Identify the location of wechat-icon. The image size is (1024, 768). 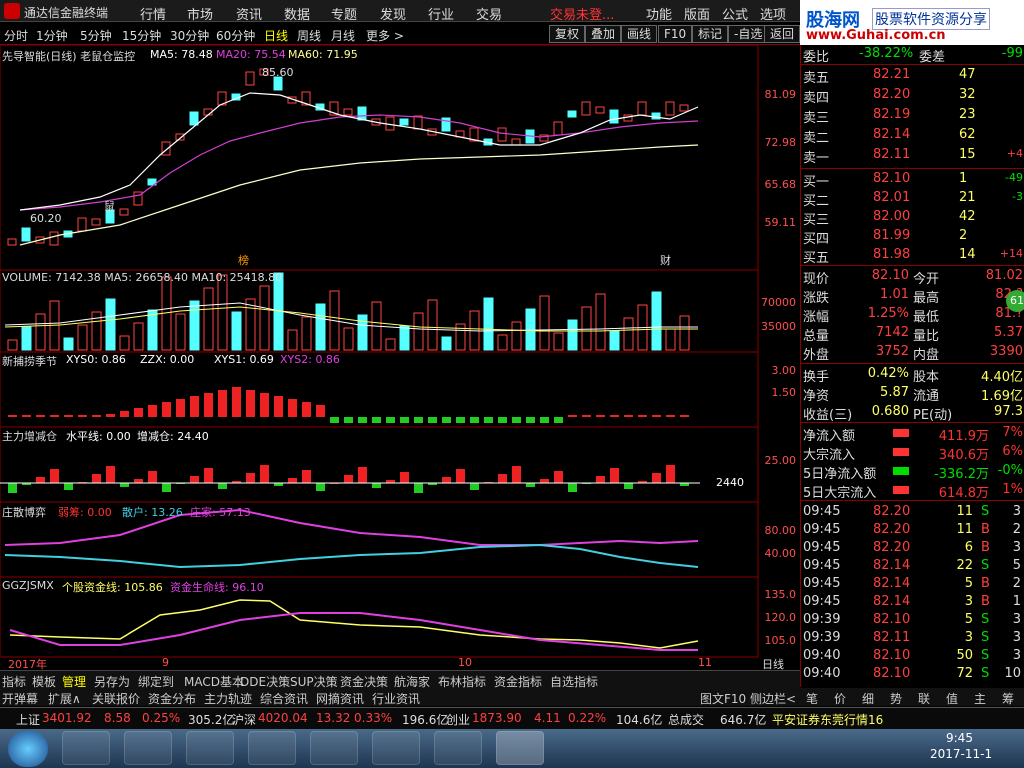
(334, 748).